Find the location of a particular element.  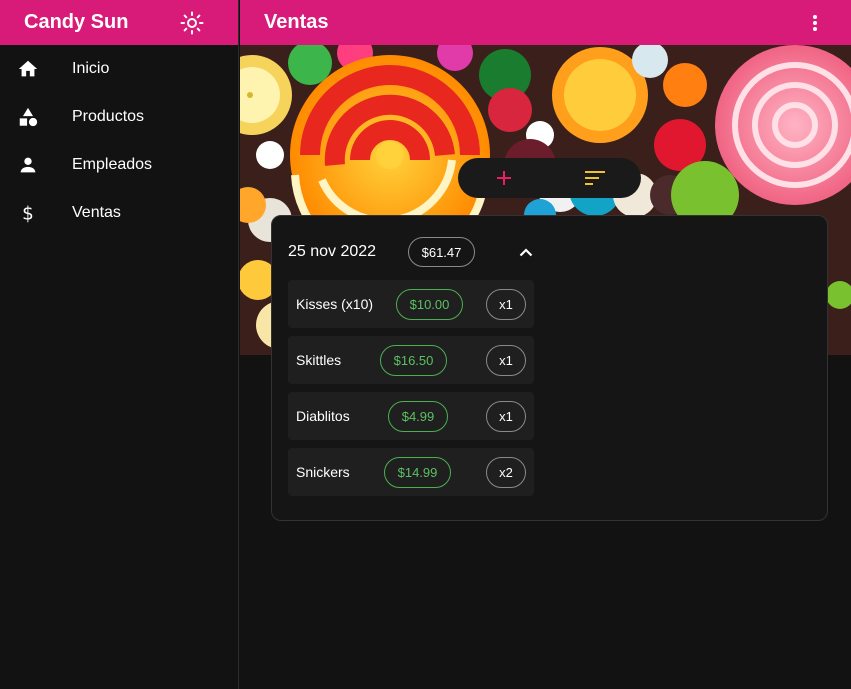

item-price-chip: $10.00 is located at coordinates (429, 304).